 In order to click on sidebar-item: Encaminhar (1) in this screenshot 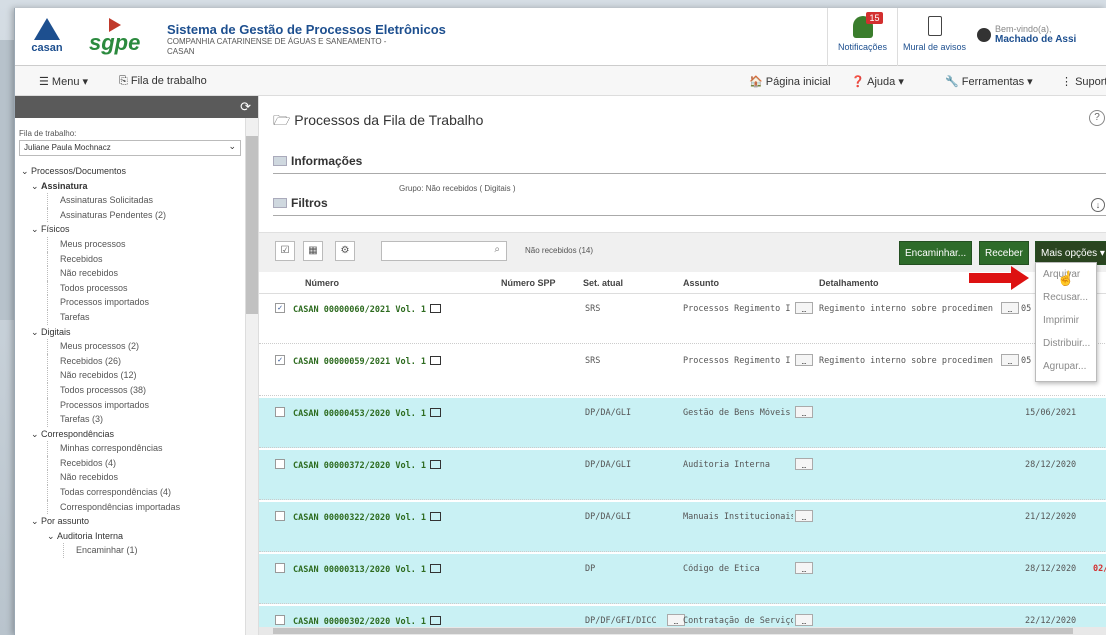, I will do `click(152, 551)`.